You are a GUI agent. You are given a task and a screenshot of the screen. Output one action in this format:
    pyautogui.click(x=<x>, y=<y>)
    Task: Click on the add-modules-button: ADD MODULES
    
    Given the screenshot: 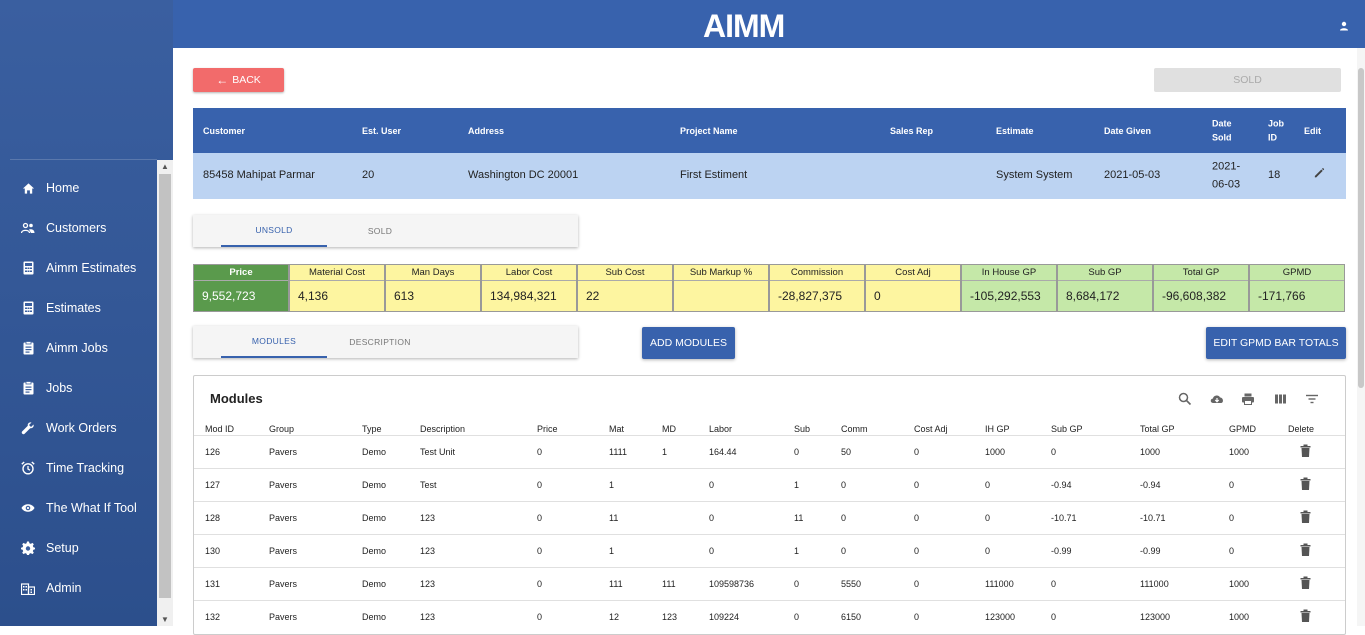 What is the action you would take?
    pyautogui.click(x=688, y=343)
    